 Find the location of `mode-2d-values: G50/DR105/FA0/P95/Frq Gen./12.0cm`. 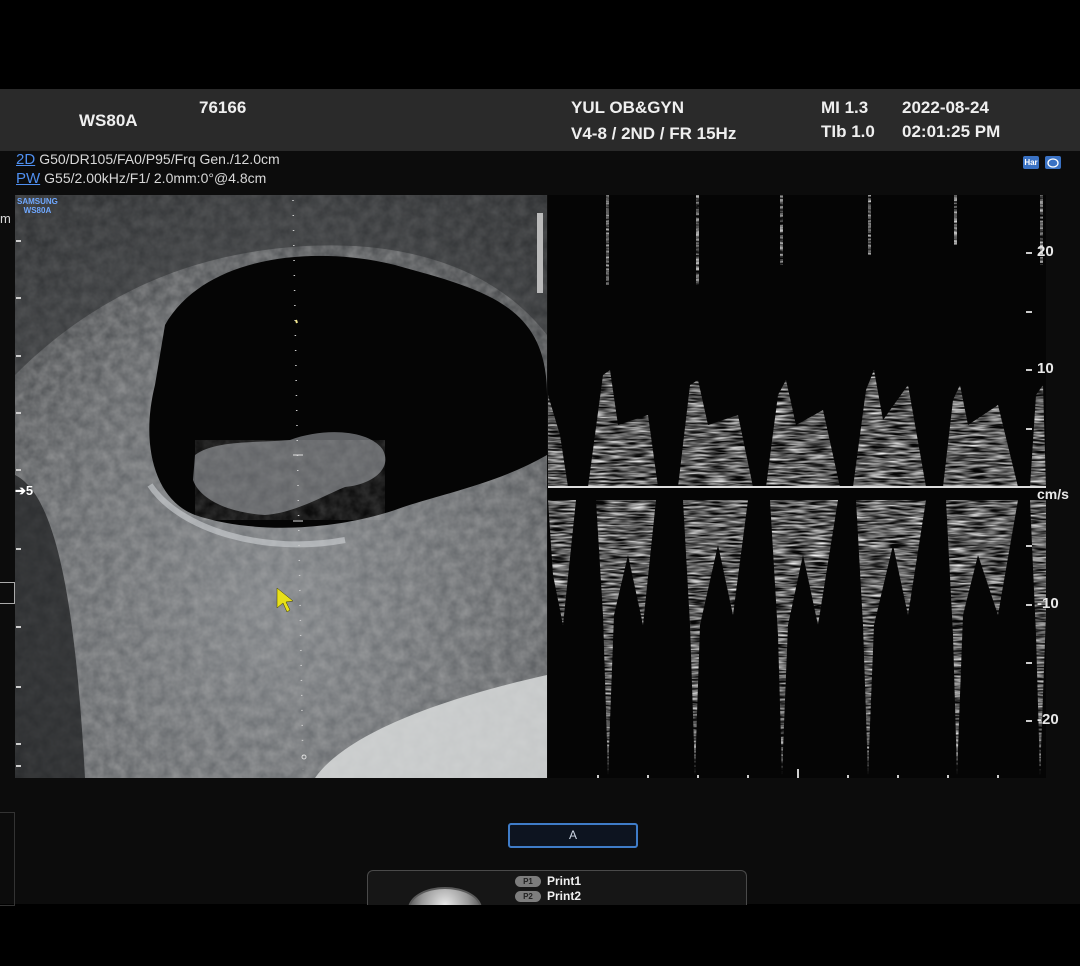

mode-2d-values: G50/DR105/FA0/P95/Frq Gen./12.0cm is located at coordinates (159, 159).